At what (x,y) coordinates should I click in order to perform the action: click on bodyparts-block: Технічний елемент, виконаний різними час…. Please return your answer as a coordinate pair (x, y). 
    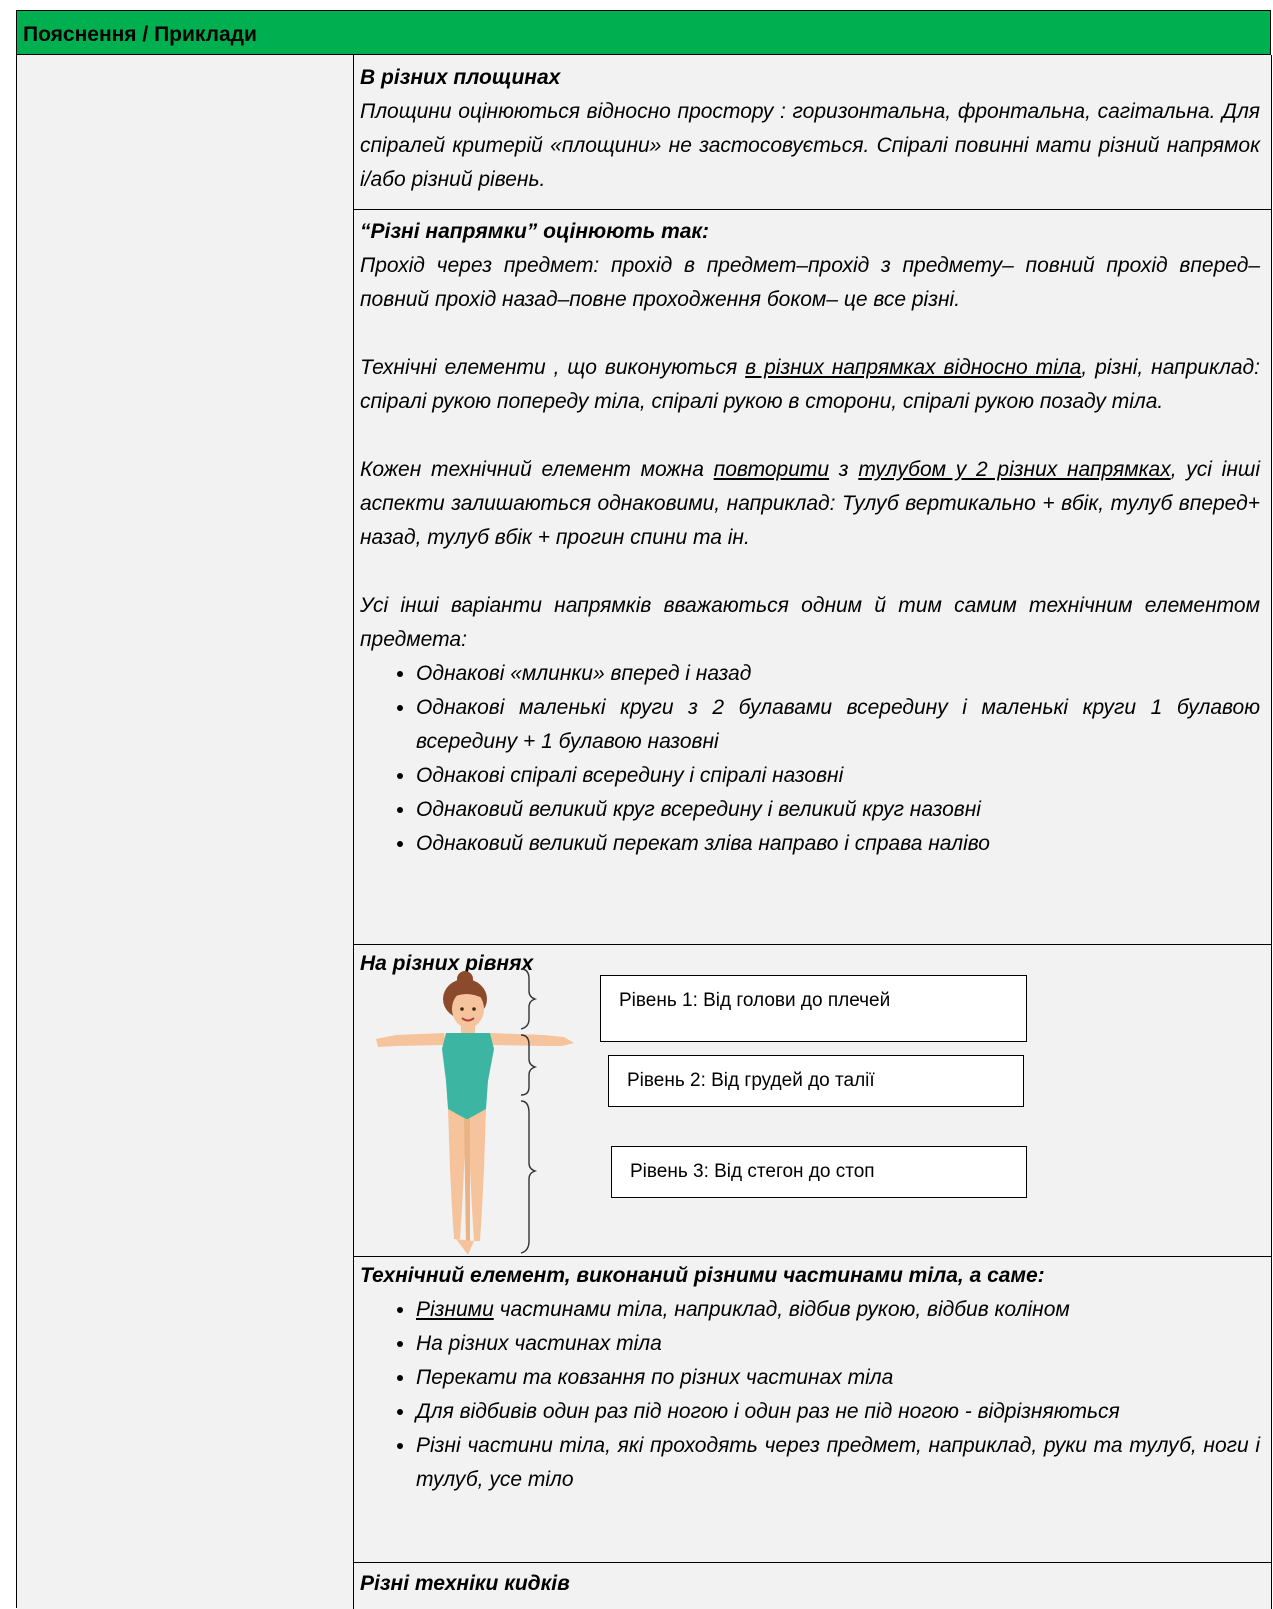
    Looking at the image, I should click on (810, 1378).